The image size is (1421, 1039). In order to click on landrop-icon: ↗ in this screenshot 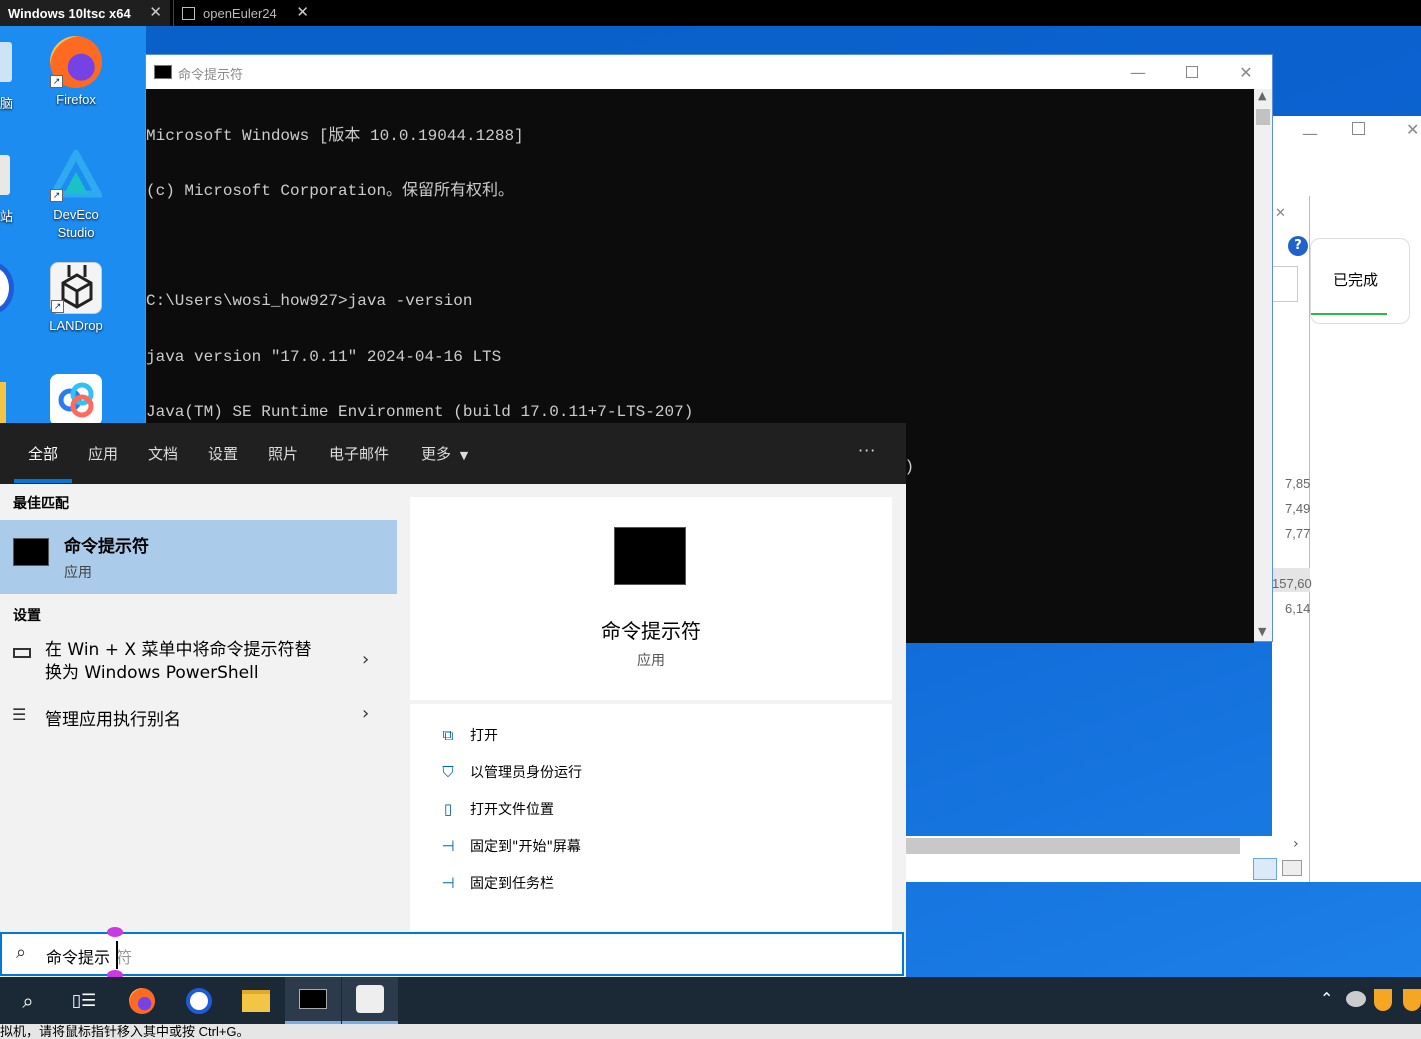, I will do `click(76, 288)`.